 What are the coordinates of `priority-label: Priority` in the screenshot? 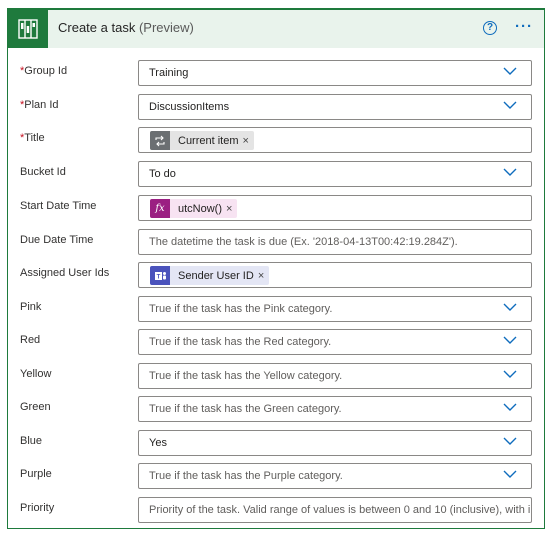 It's located at (37, 508).